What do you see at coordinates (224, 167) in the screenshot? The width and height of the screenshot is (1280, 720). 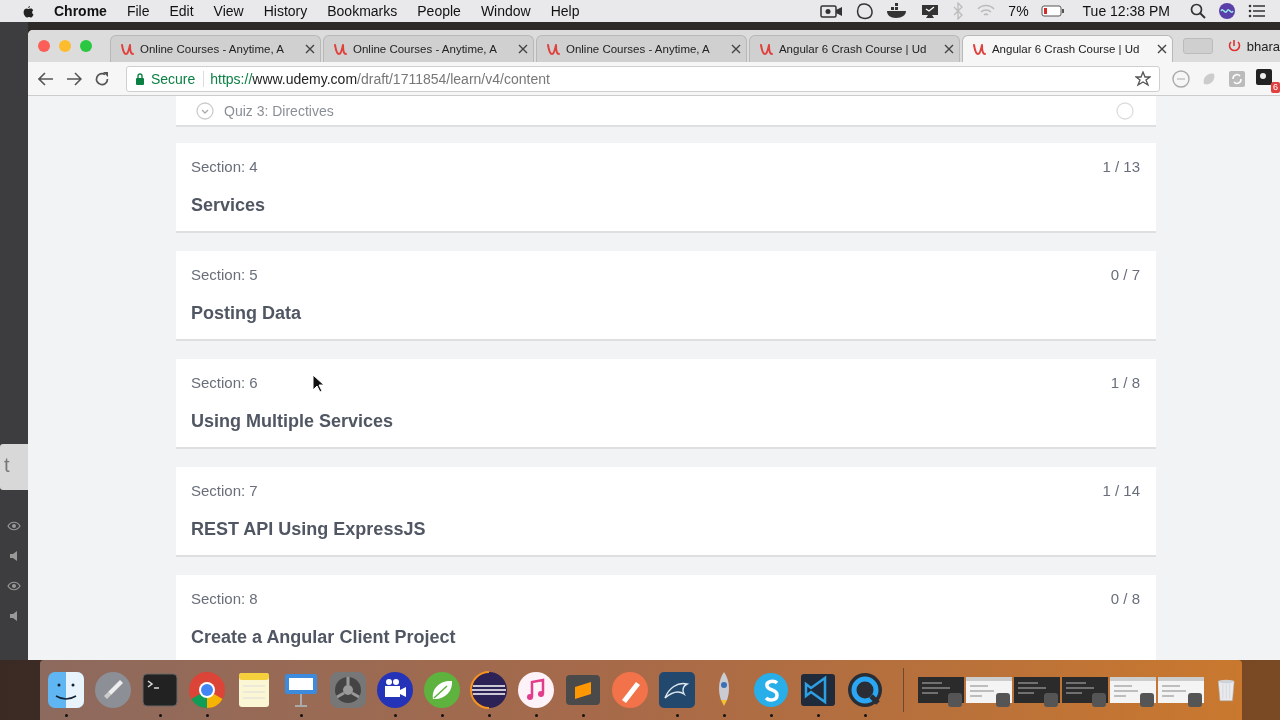 I see `section-label: Section: 4` at bounding box center [224, 167].